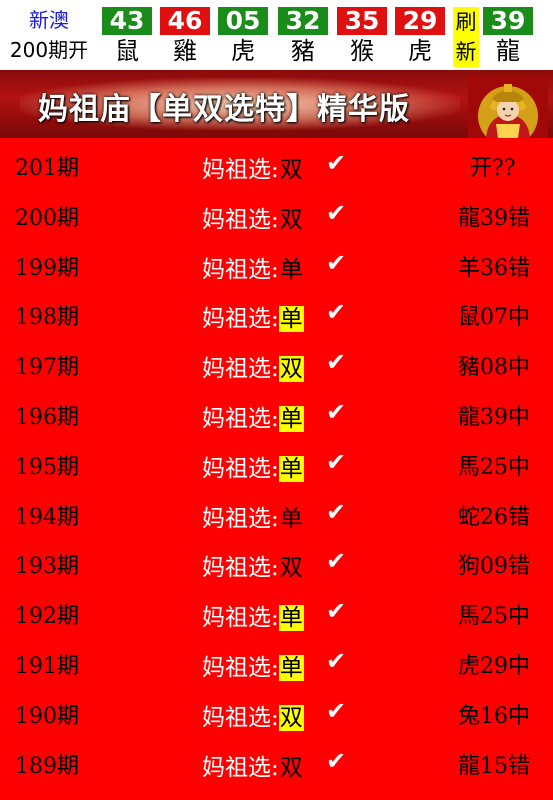 Image resolution: width=553 pixels, height=800 pixels. I want to click on row-period: 200期, so click(47, 218).